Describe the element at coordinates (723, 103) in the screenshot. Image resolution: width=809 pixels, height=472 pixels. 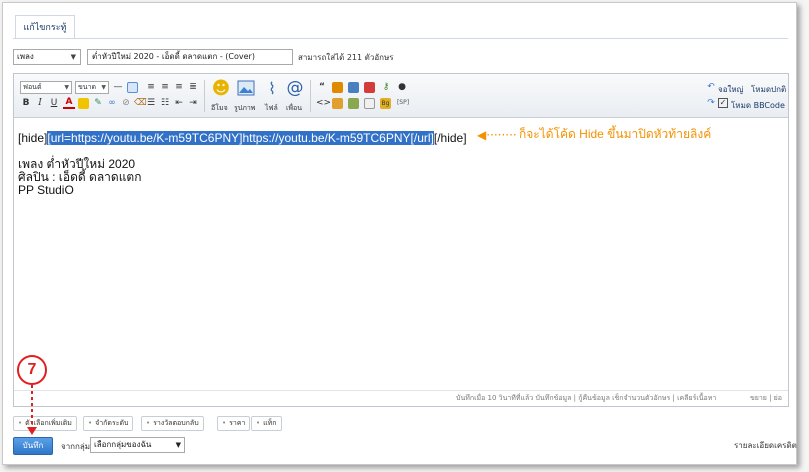
I see `bbcode-checkbox: ✓` at that location.